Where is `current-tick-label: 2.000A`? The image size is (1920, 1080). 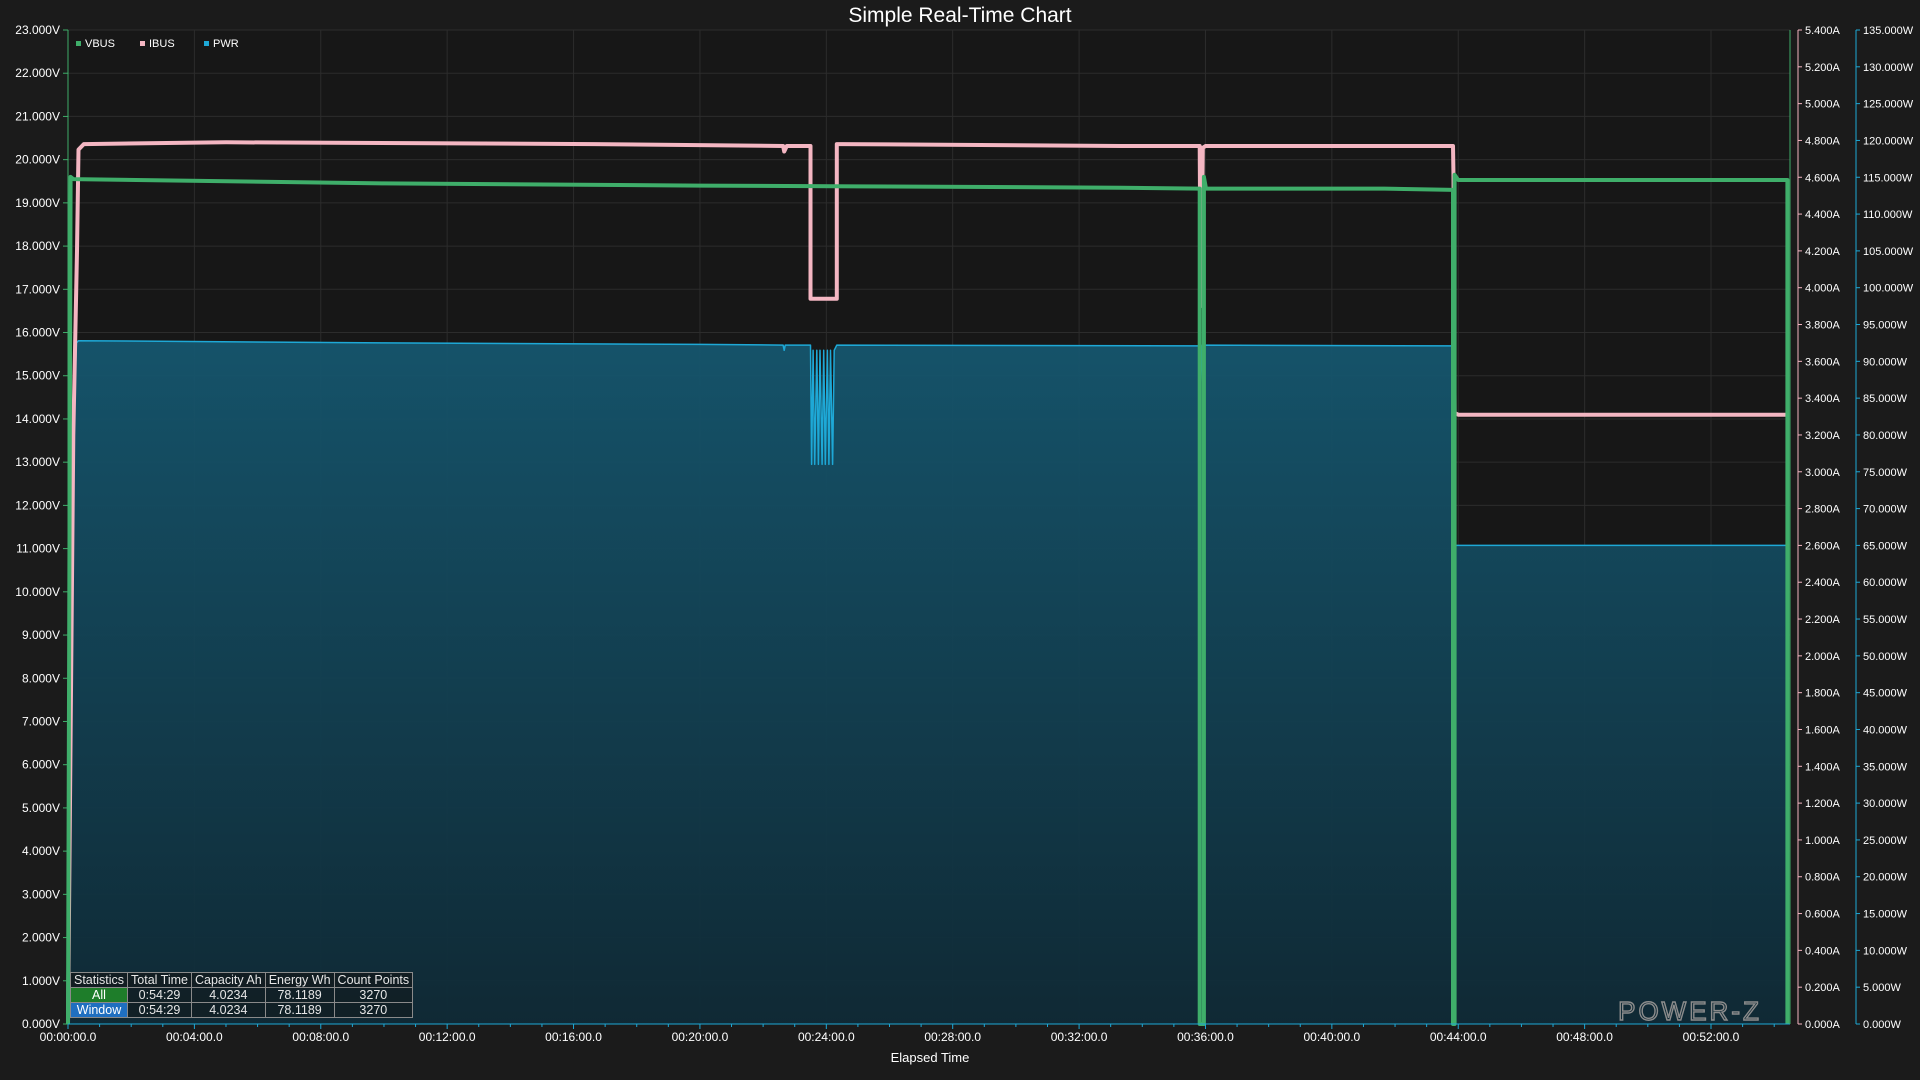 current-tick-label: 2.000A is located at coordinates (1823, 657).